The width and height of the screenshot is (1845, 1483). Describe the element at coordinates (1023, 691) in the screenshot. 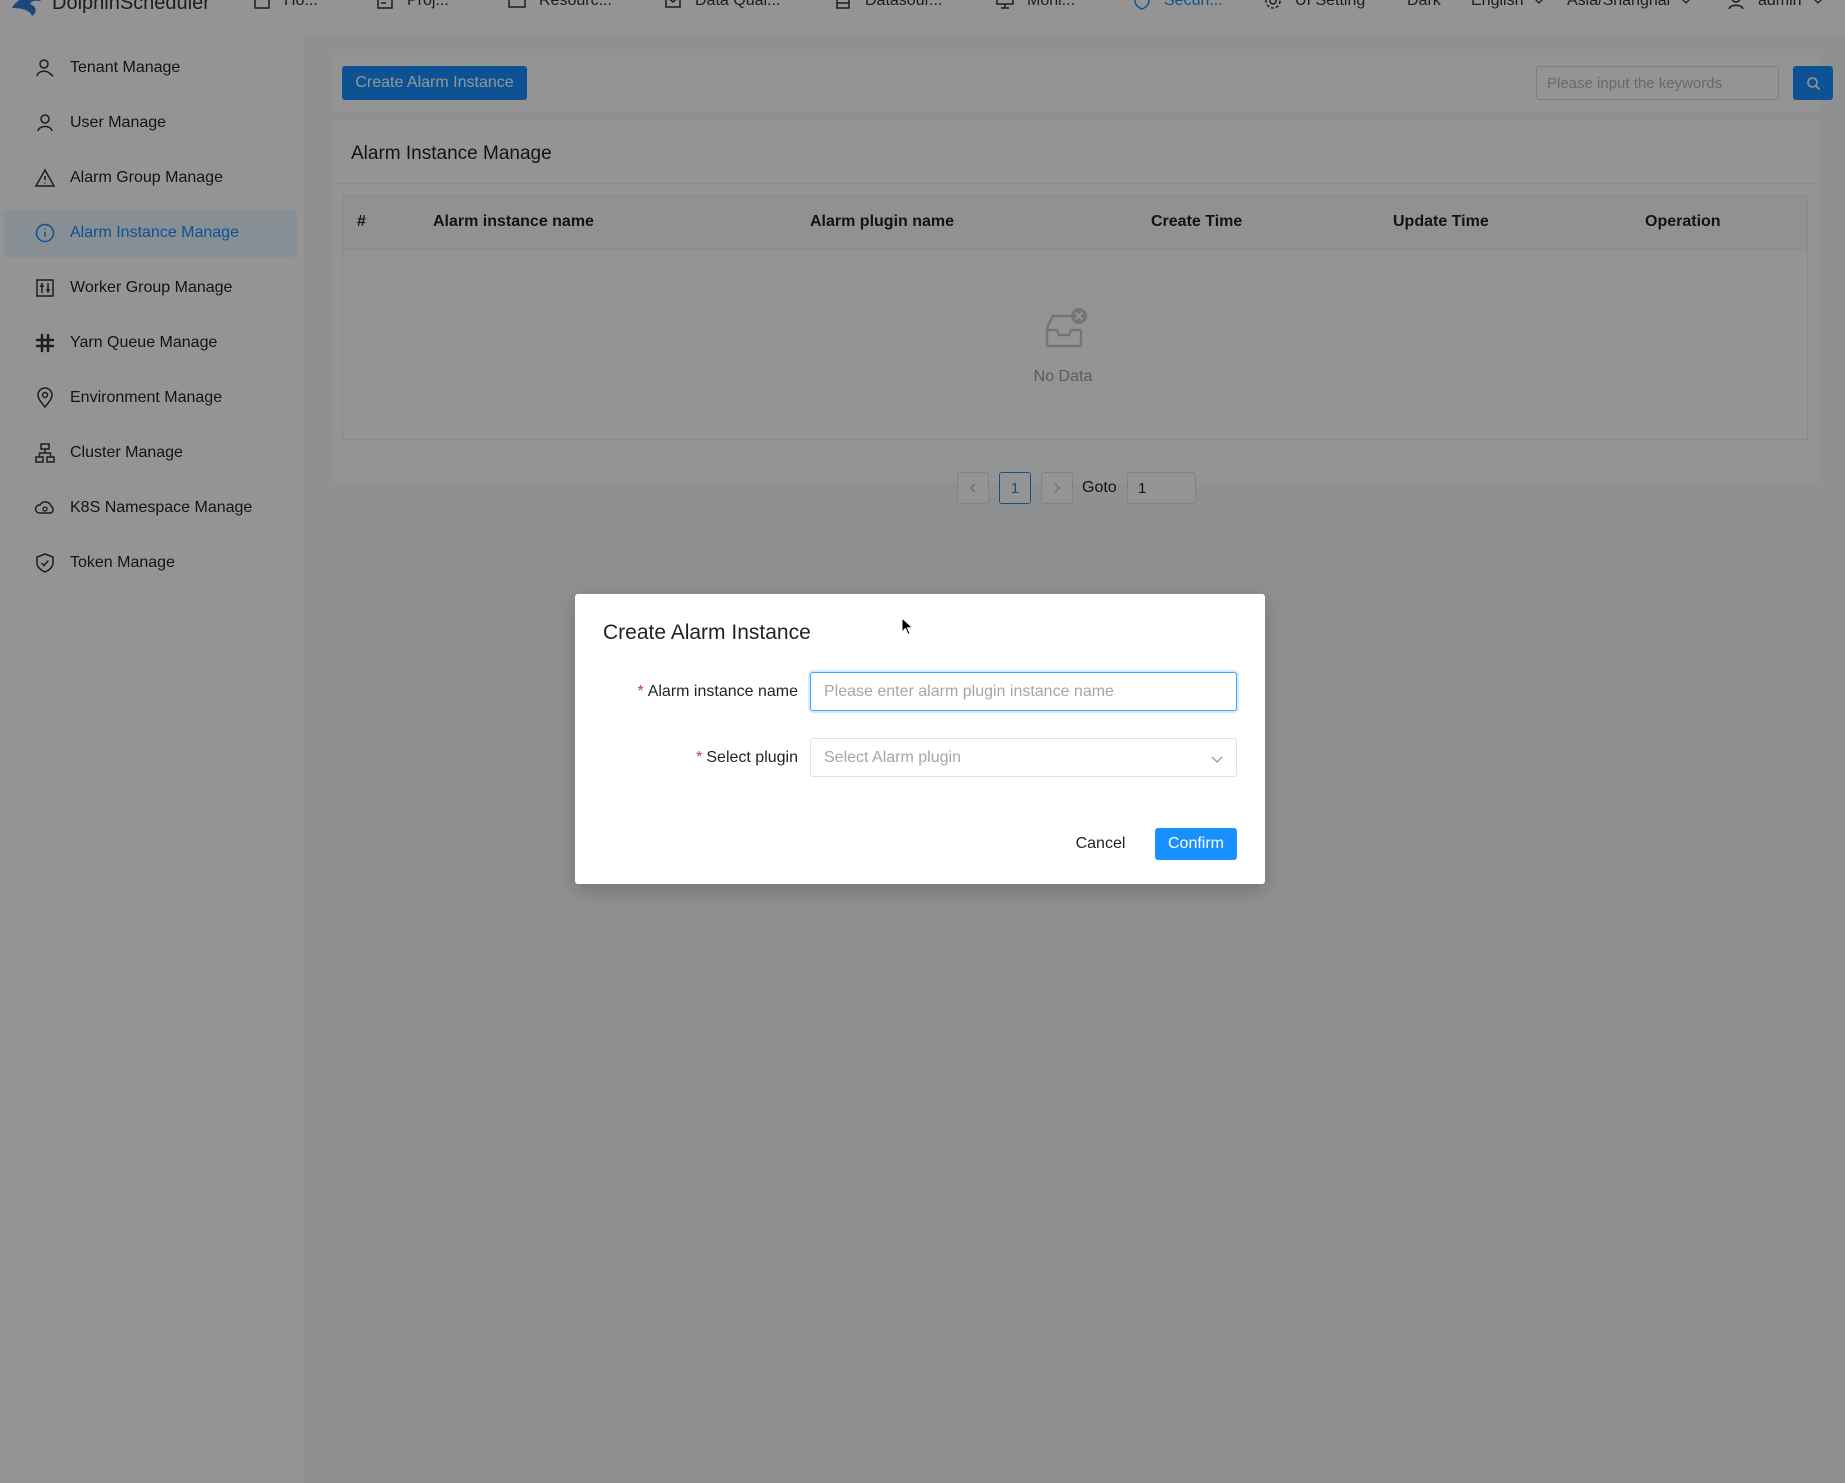

I see `alarm-instance-name-input` at that location.